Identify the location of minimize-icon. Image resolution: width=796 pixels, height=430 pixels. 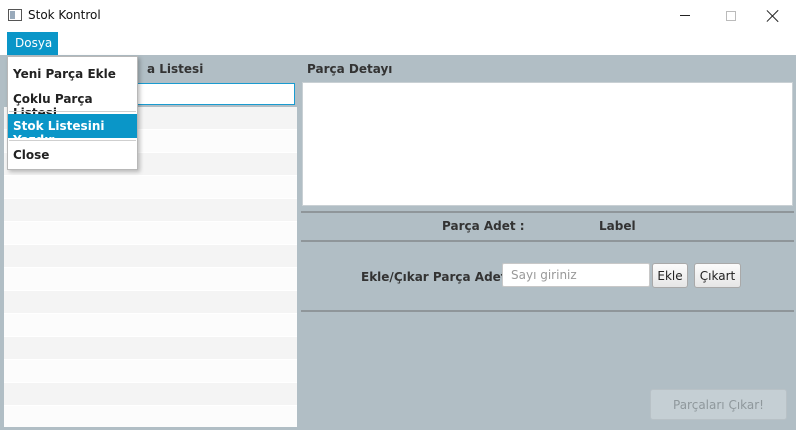
(685, 15).